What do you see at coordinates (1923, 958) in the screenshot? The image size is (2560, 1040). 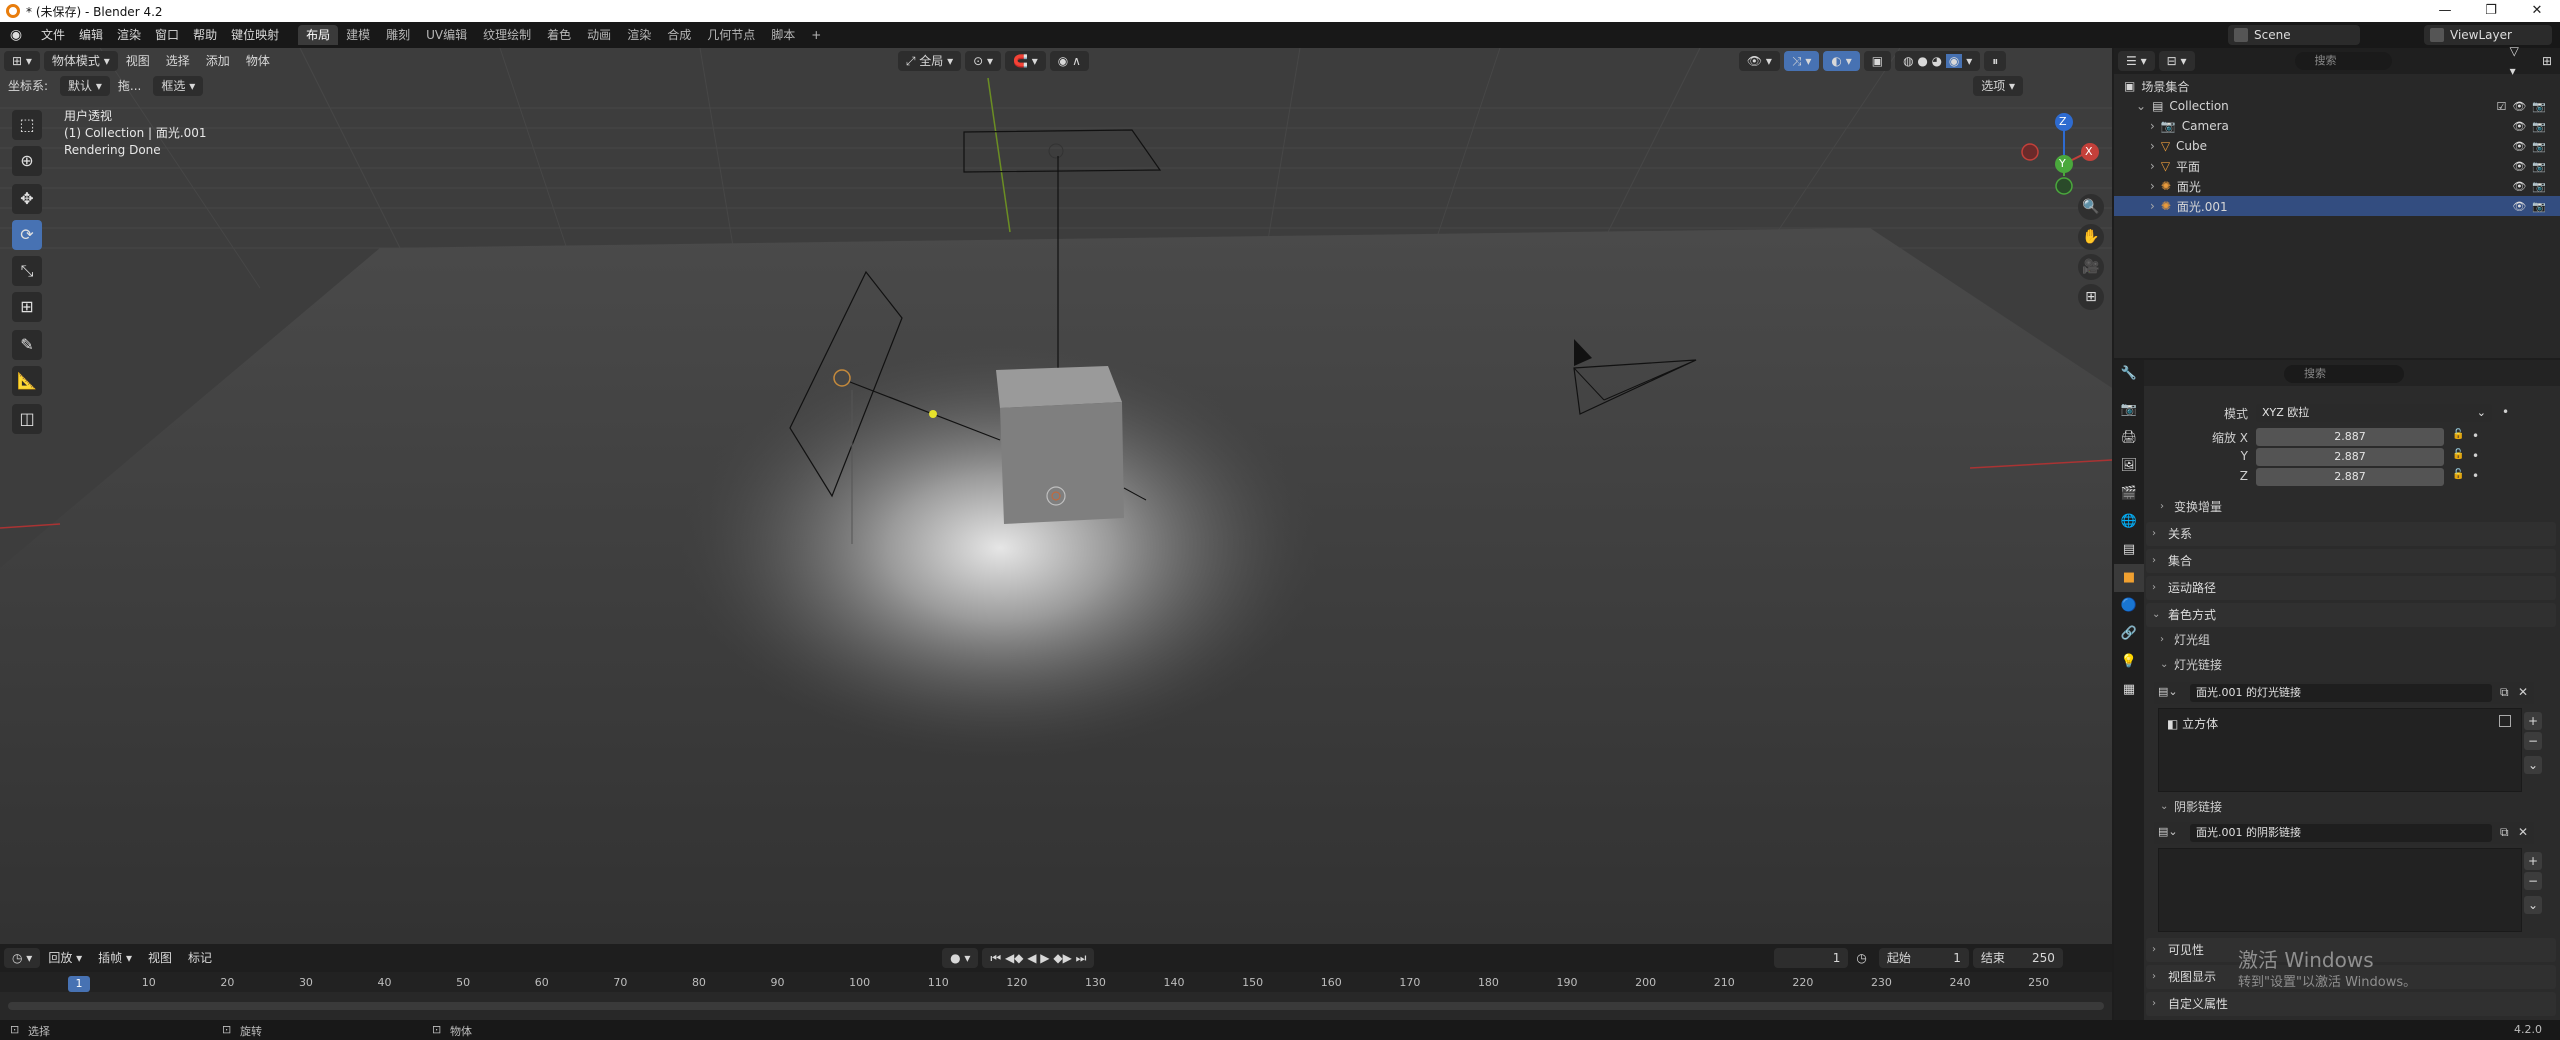 I see `start-frame-field: 起始 1` at bounding box center [1923, 958].